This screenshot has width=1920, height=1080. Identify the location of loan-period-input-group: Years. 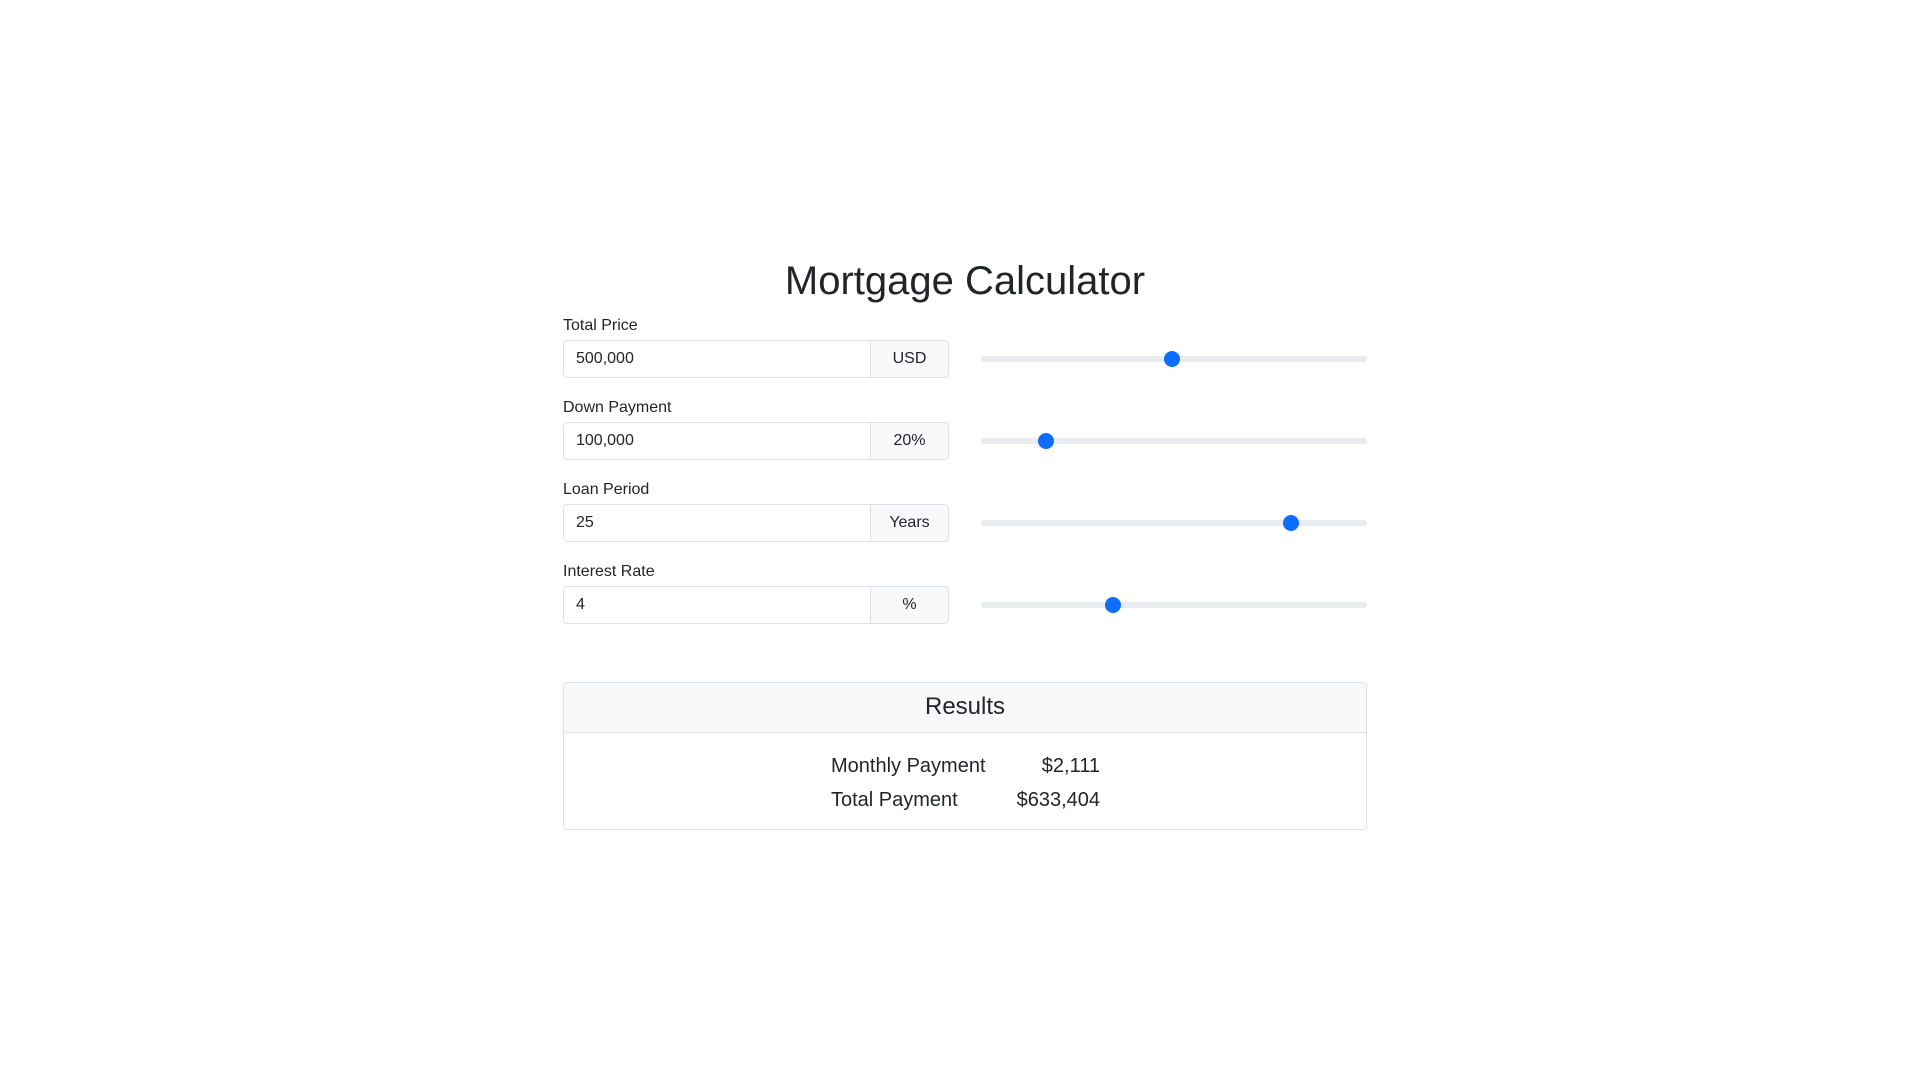
(756, 523).